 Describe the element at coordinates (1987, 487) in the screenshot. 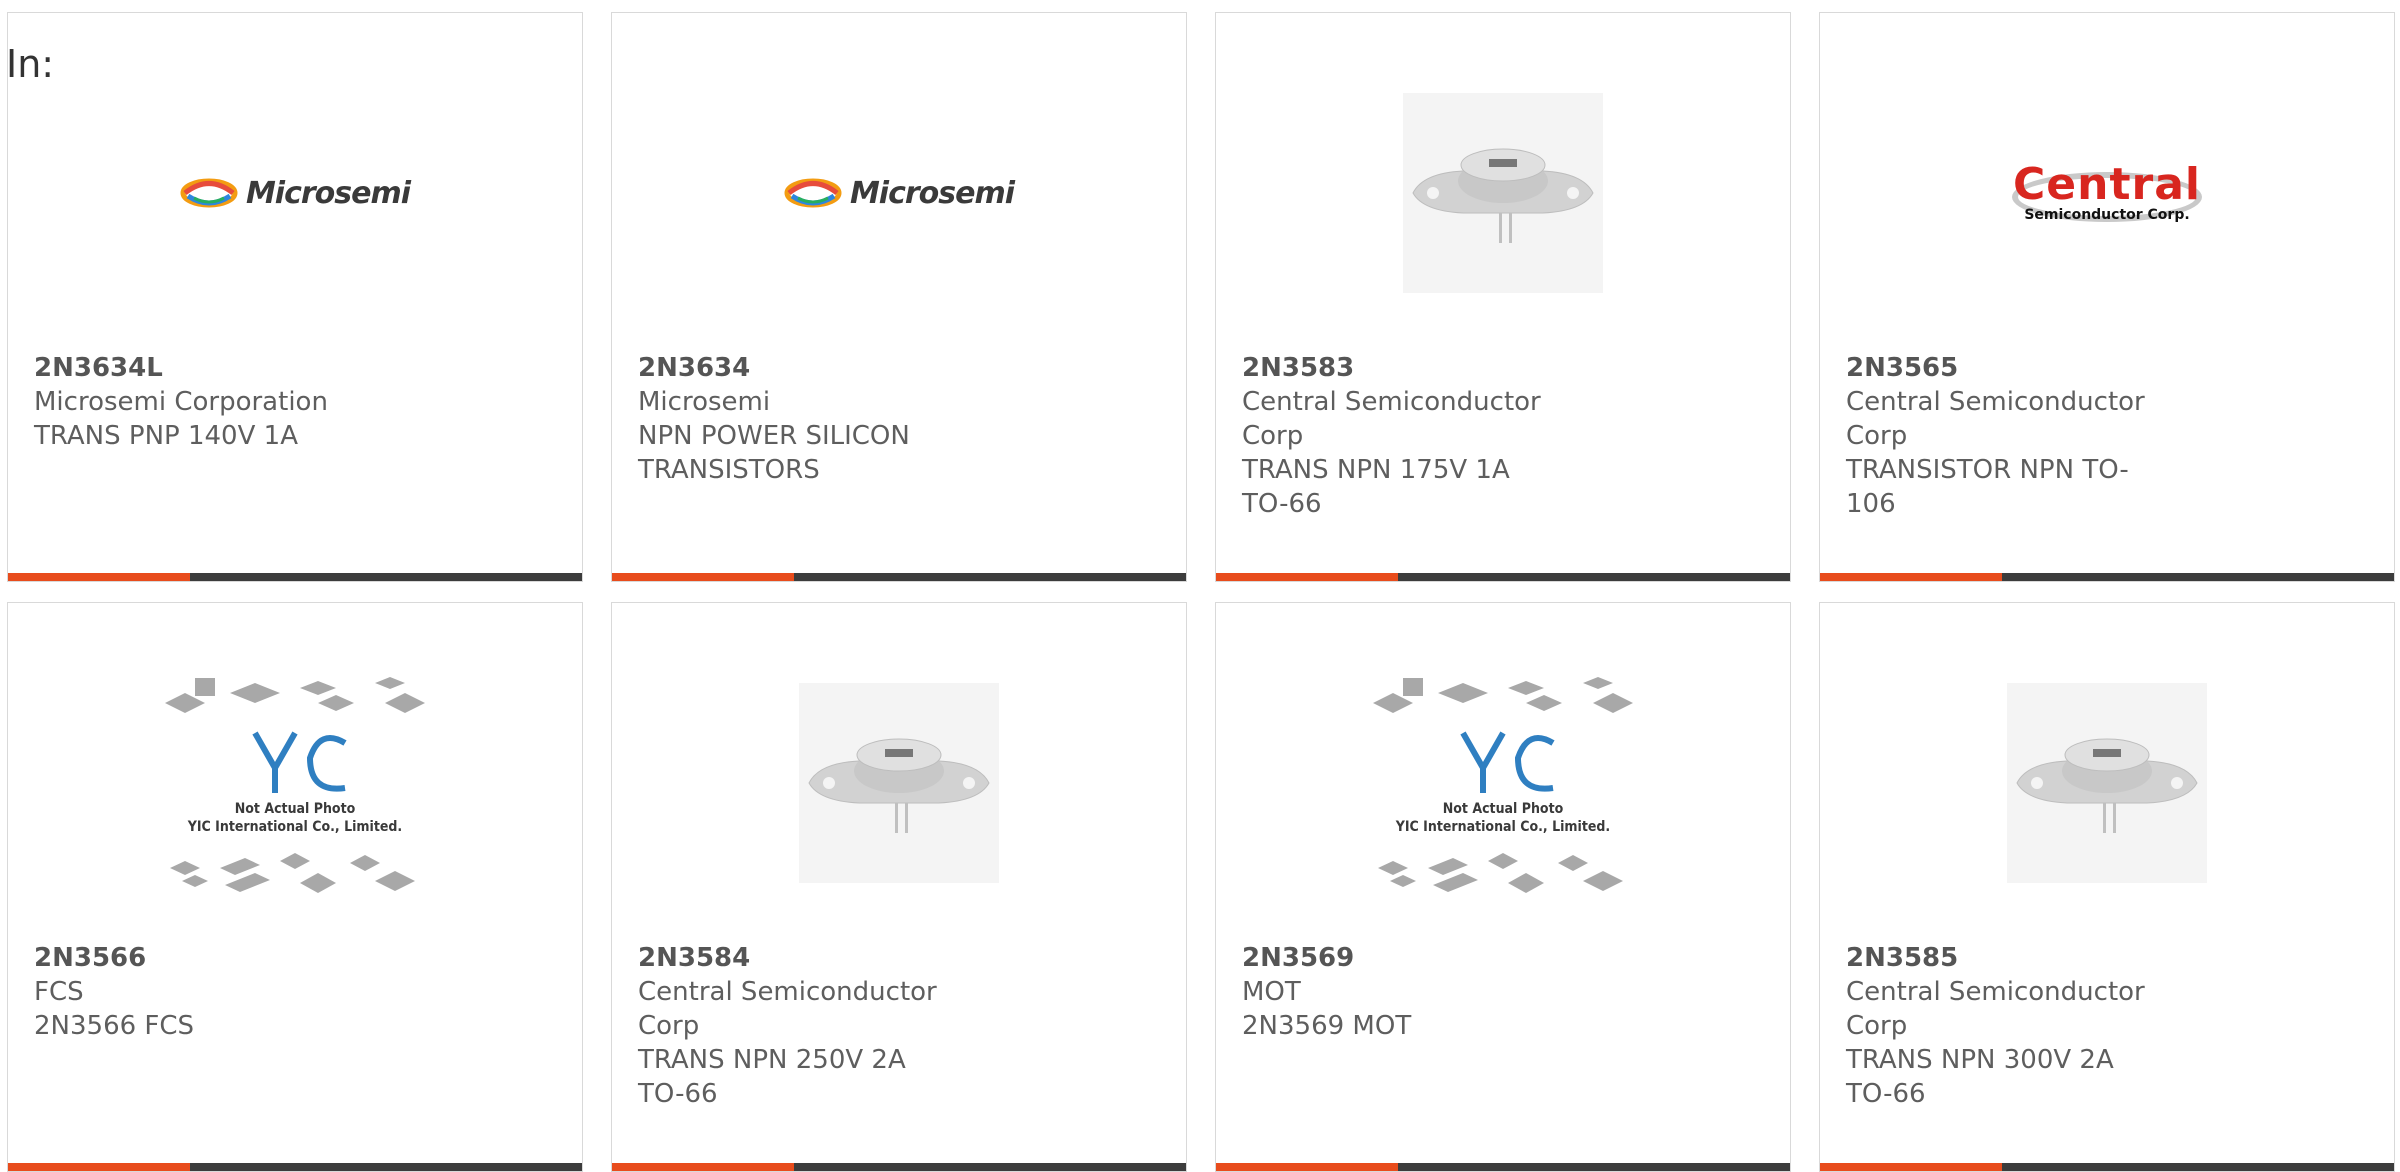

I see `description: TRANSISTOR NPN TO-106` at that location.